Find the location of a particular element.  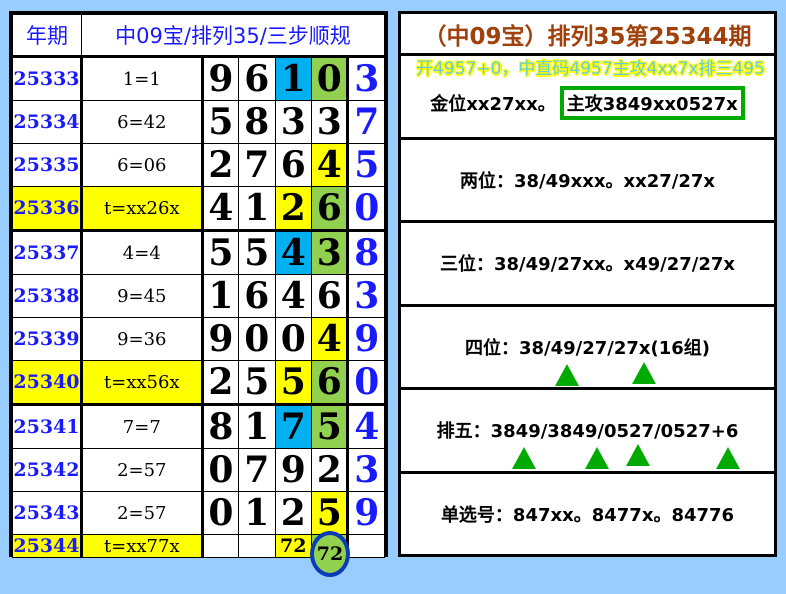

main-attack-box: 主攻3849xx0527x is located at coordinates (652, 103).